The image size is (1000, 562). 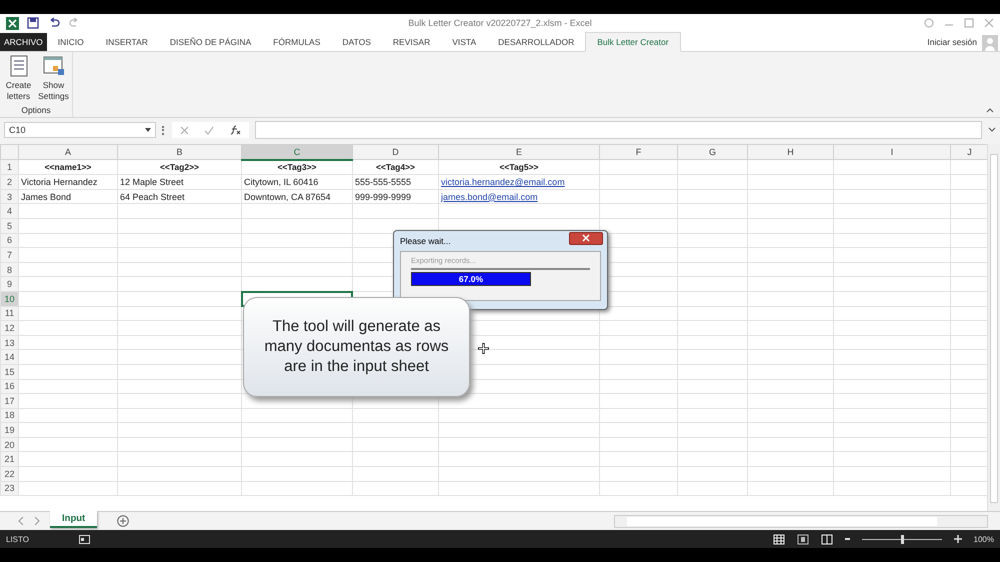 I want to click on table-cell-text: Downtown, CA 87654, so click(x=287, y=197).